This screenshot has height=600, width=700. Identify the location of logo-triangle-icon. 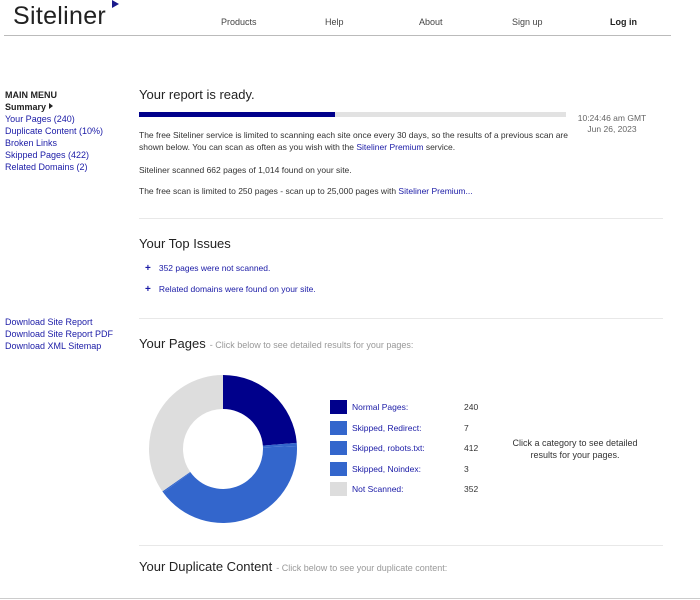
(115, 4).